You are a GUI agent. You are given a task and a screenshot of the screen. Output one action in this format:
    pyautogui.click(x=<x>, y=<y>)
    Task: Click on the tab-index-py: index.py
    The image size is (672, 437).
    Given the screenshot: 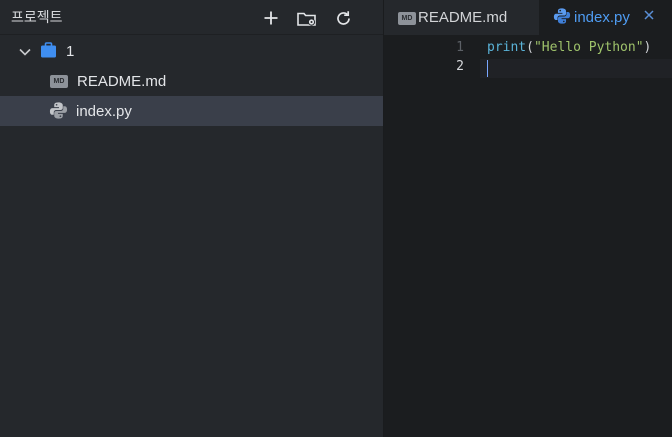 What is the action you would take?
    pyautogui.click(x=605, y=17)
    